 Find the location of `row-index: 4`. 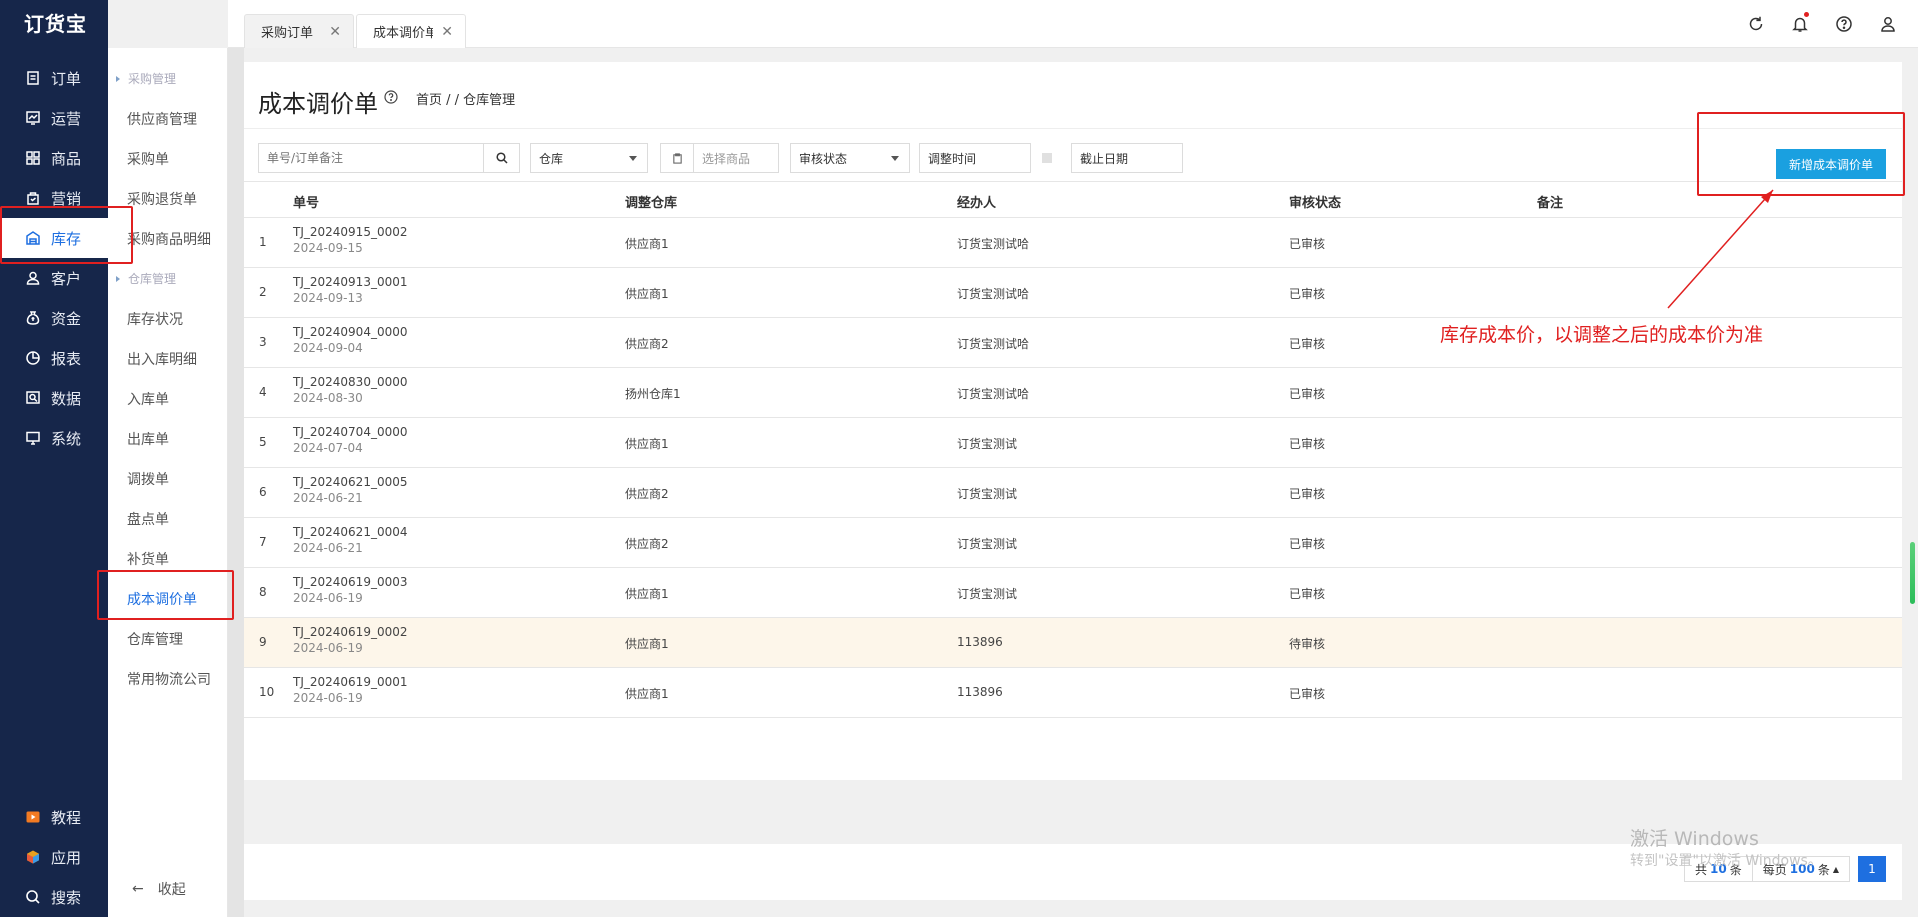

row-index: 4 is located at coordinates (263, 392).